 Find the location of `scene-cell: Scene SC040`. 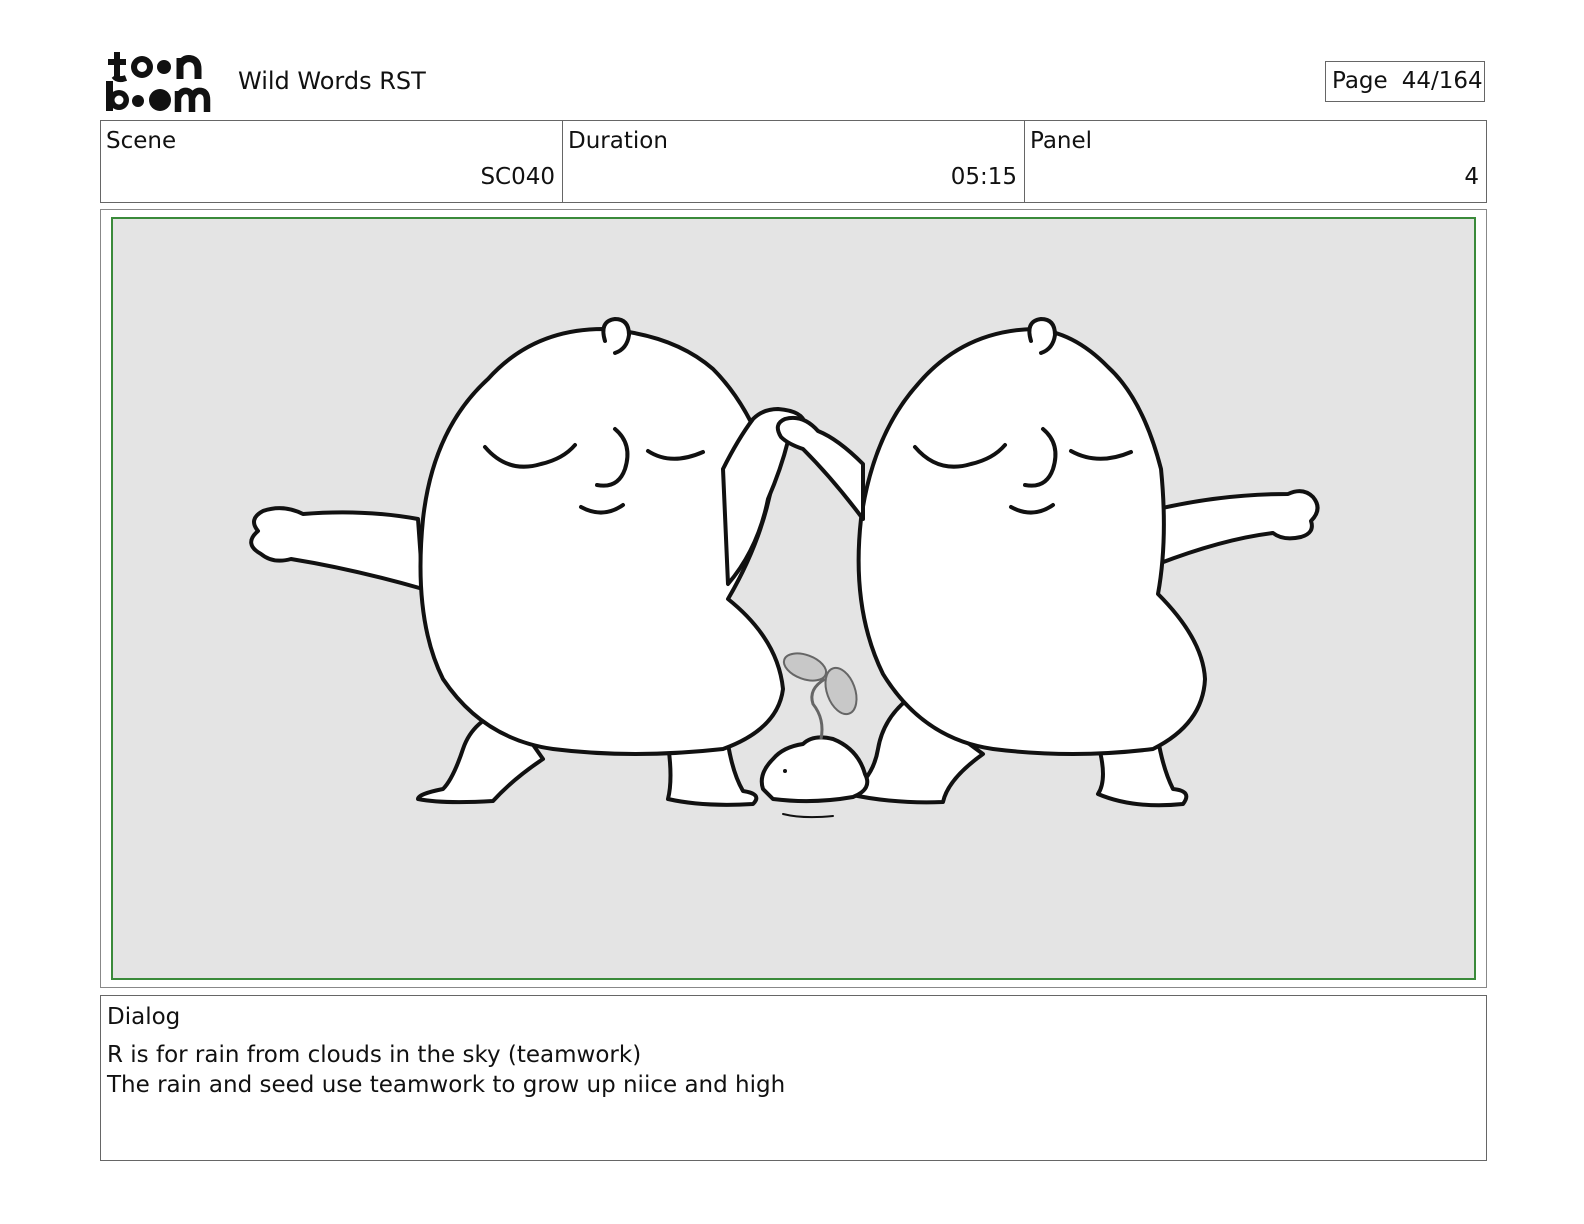

scene-cell: Scene SC040 is located at coordinates (332, 161).